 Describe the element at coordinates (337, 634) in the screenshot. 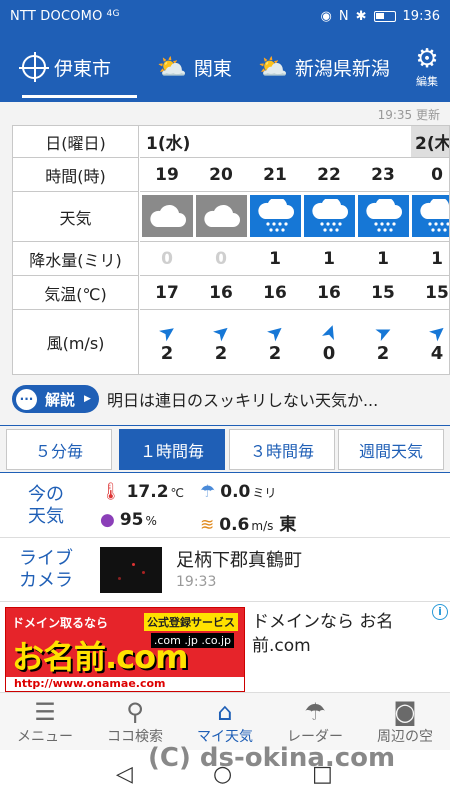

I see `ad-text: ドメインなら お名前.com` at that location.